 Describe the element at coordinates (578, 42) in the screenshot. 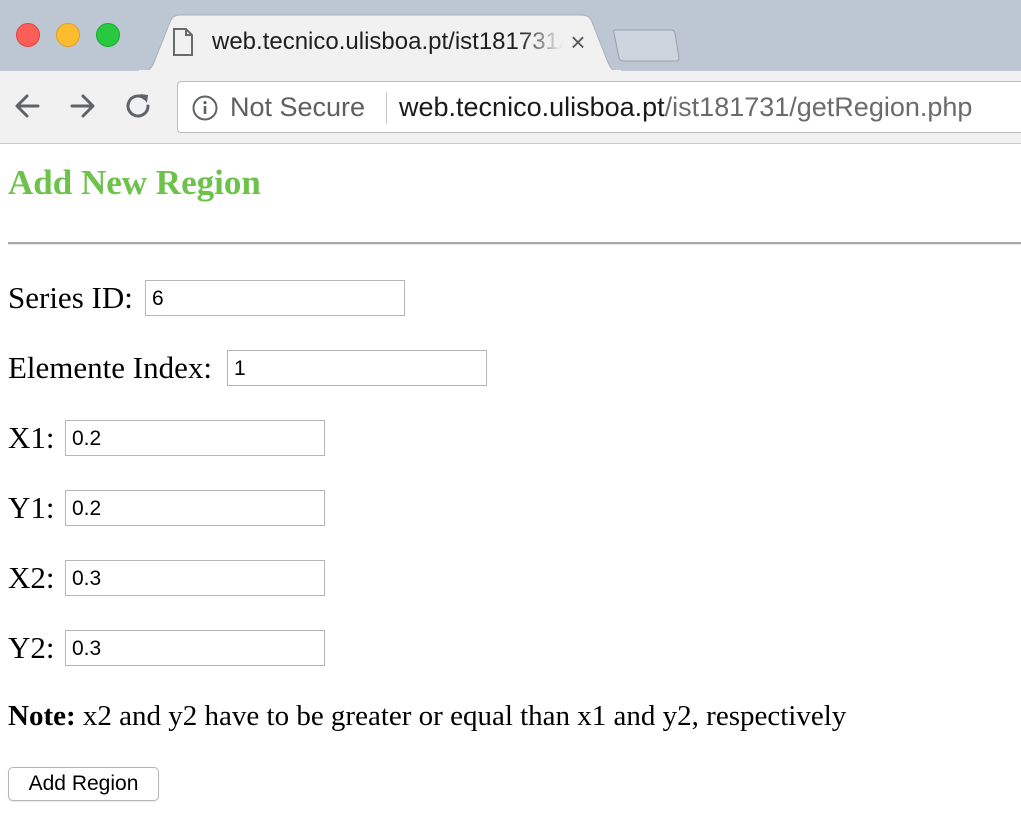

I see `tab-close-icon: ×` at that location.